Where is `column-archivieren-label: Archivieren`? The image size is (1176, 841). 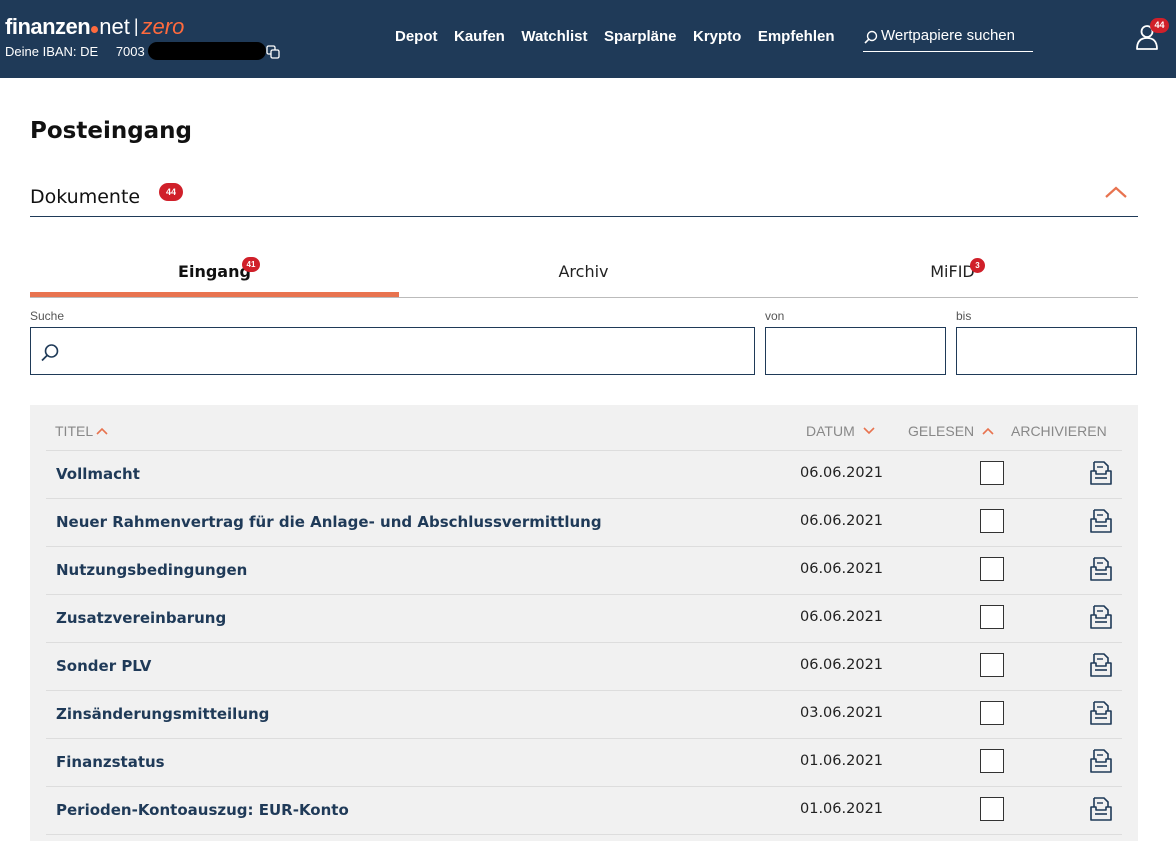
column-archivieren-label: Archivieren is located at coordinates (1059, 431).